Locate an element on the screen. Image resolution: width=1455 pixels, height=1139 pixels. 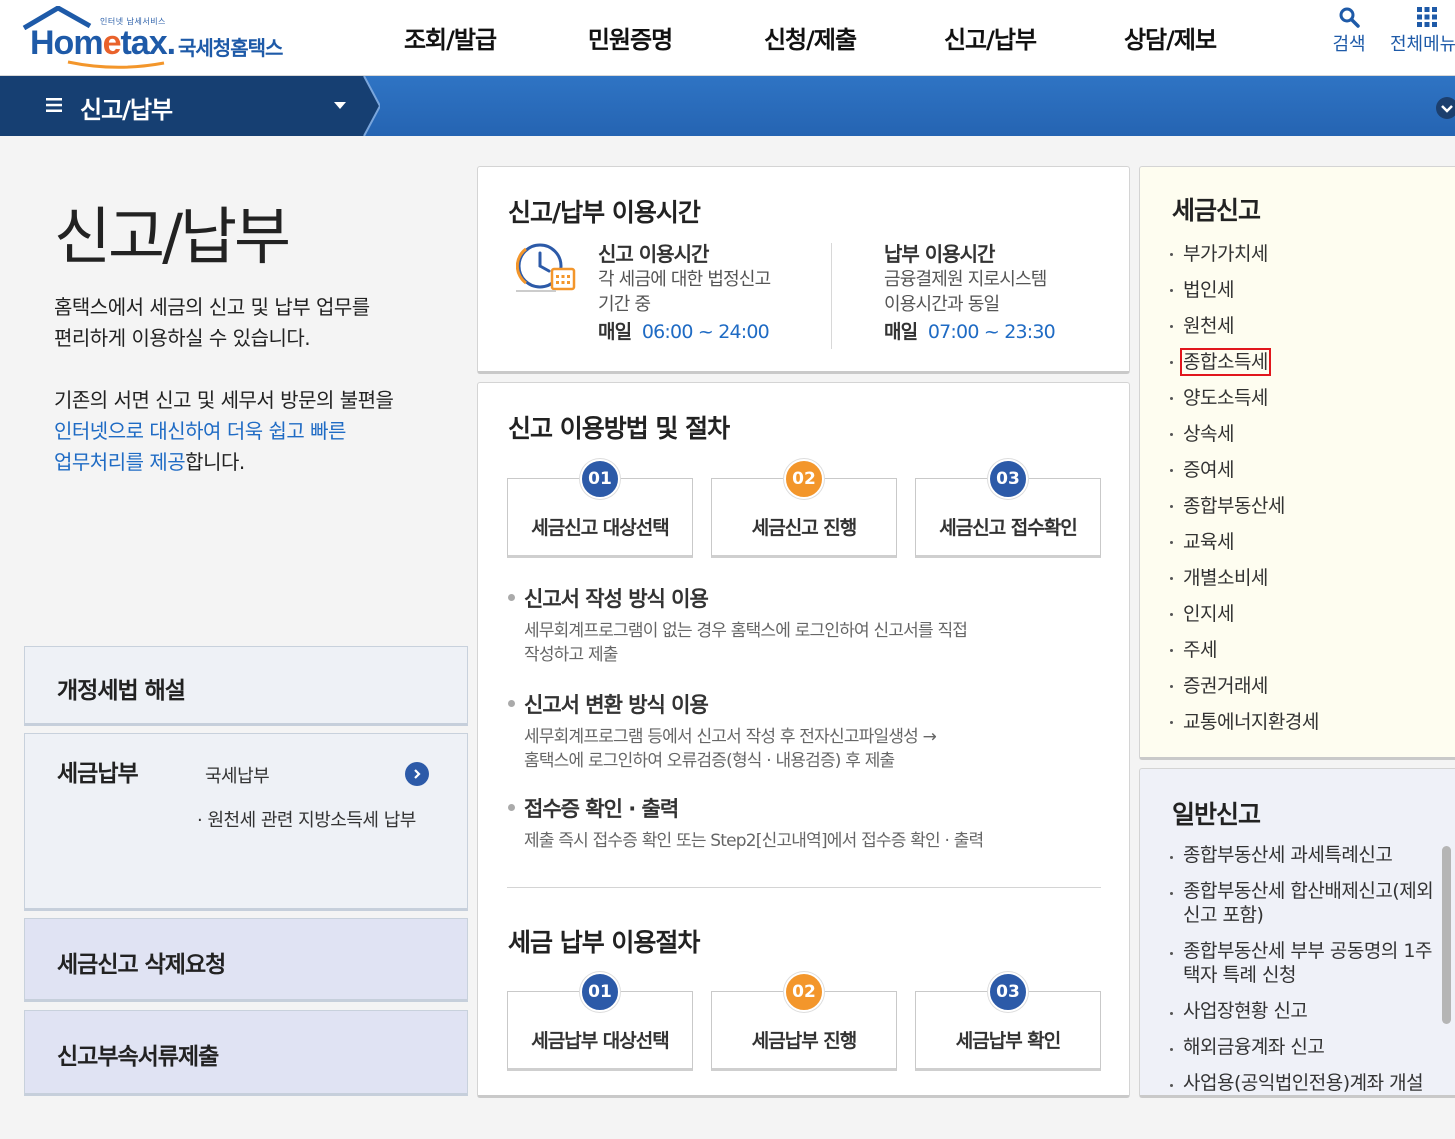
tax-payment-card: 세금납부 국세납부 · 원천세 관련 지방소득세 납부 is located at coordinates (246, 822).